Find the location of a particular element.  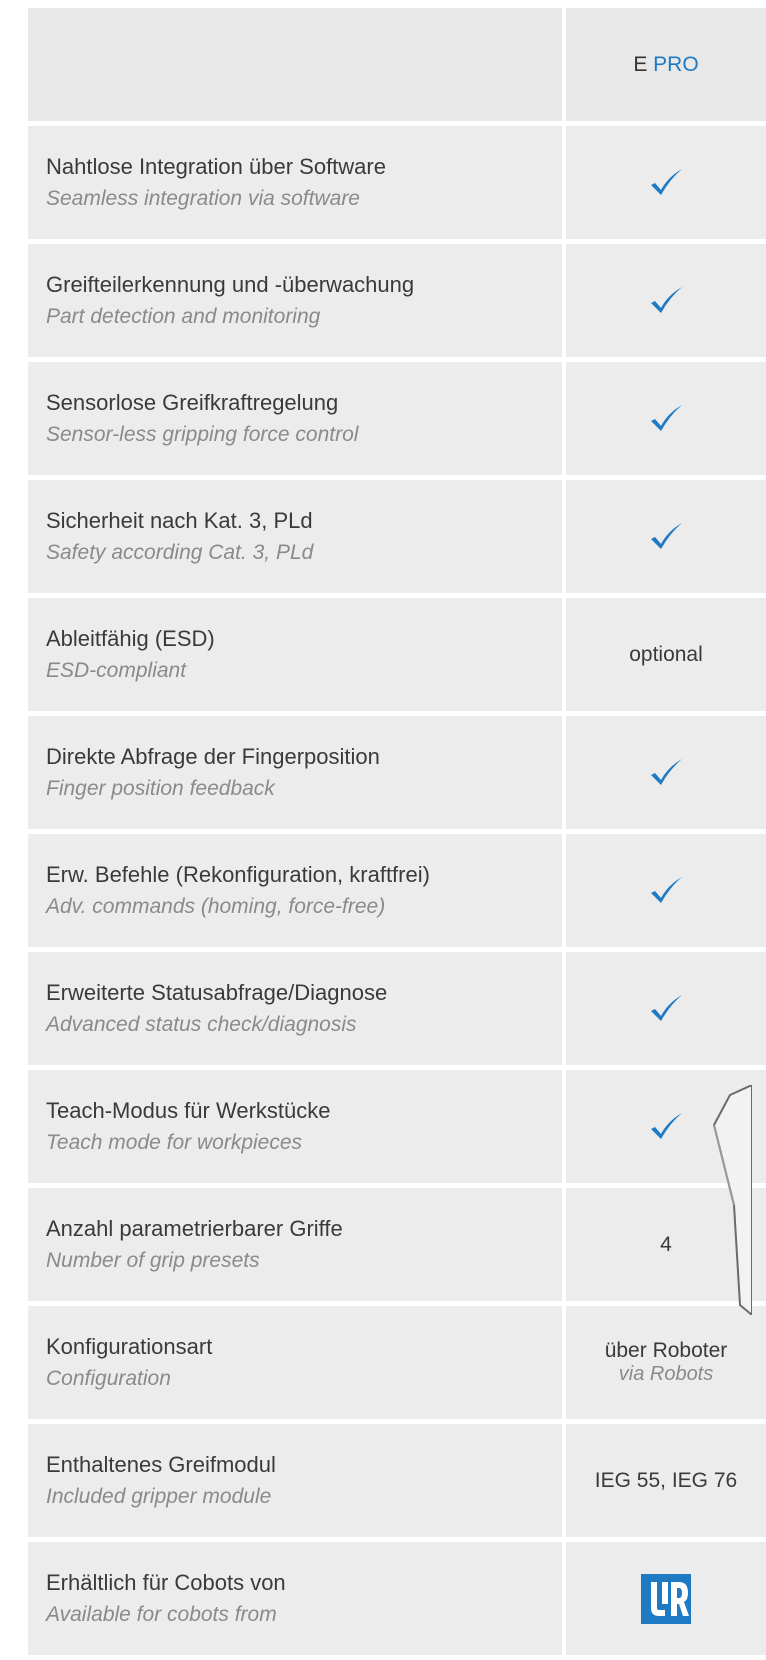

feature-label-cell: Konfigurationsart Configuration is located at coordinates (295, 1362).